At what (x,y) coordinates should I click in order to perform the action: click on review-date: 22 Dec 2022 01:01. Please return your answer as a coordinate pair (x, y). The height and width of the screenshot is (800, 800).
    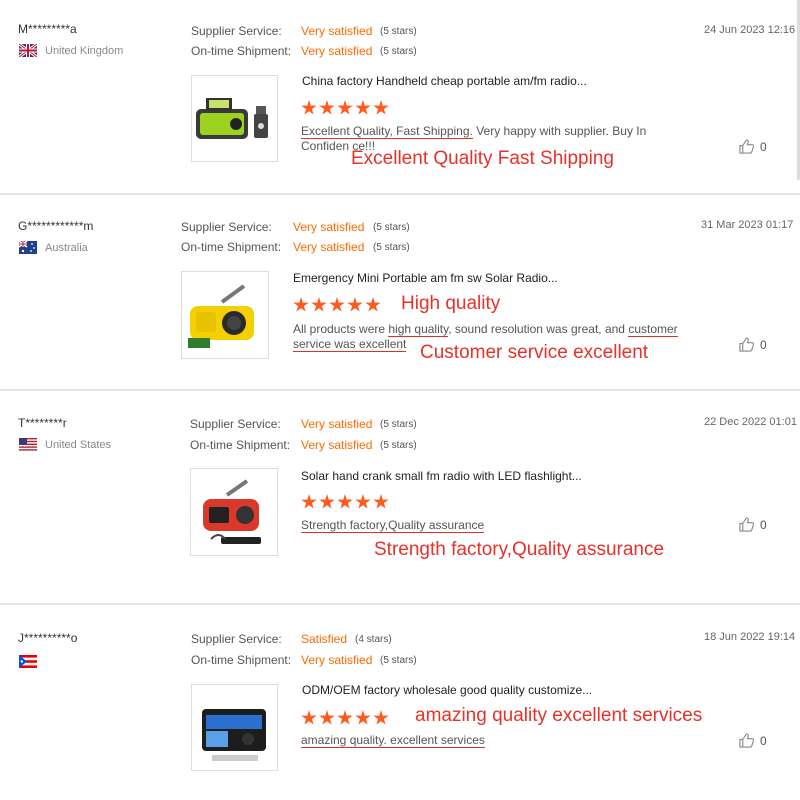
    Looking at the image, I should click on (750, 422).